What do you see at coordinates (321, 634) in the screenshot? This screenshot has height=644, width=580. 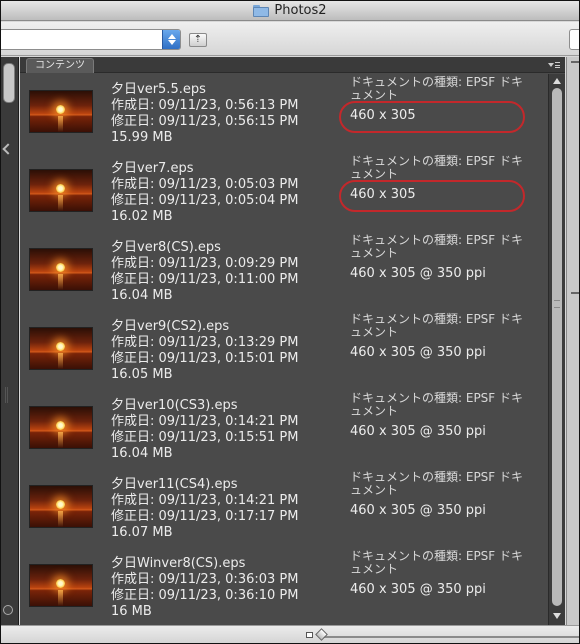 I see `slider-knob` at bounding box center [321, 634].